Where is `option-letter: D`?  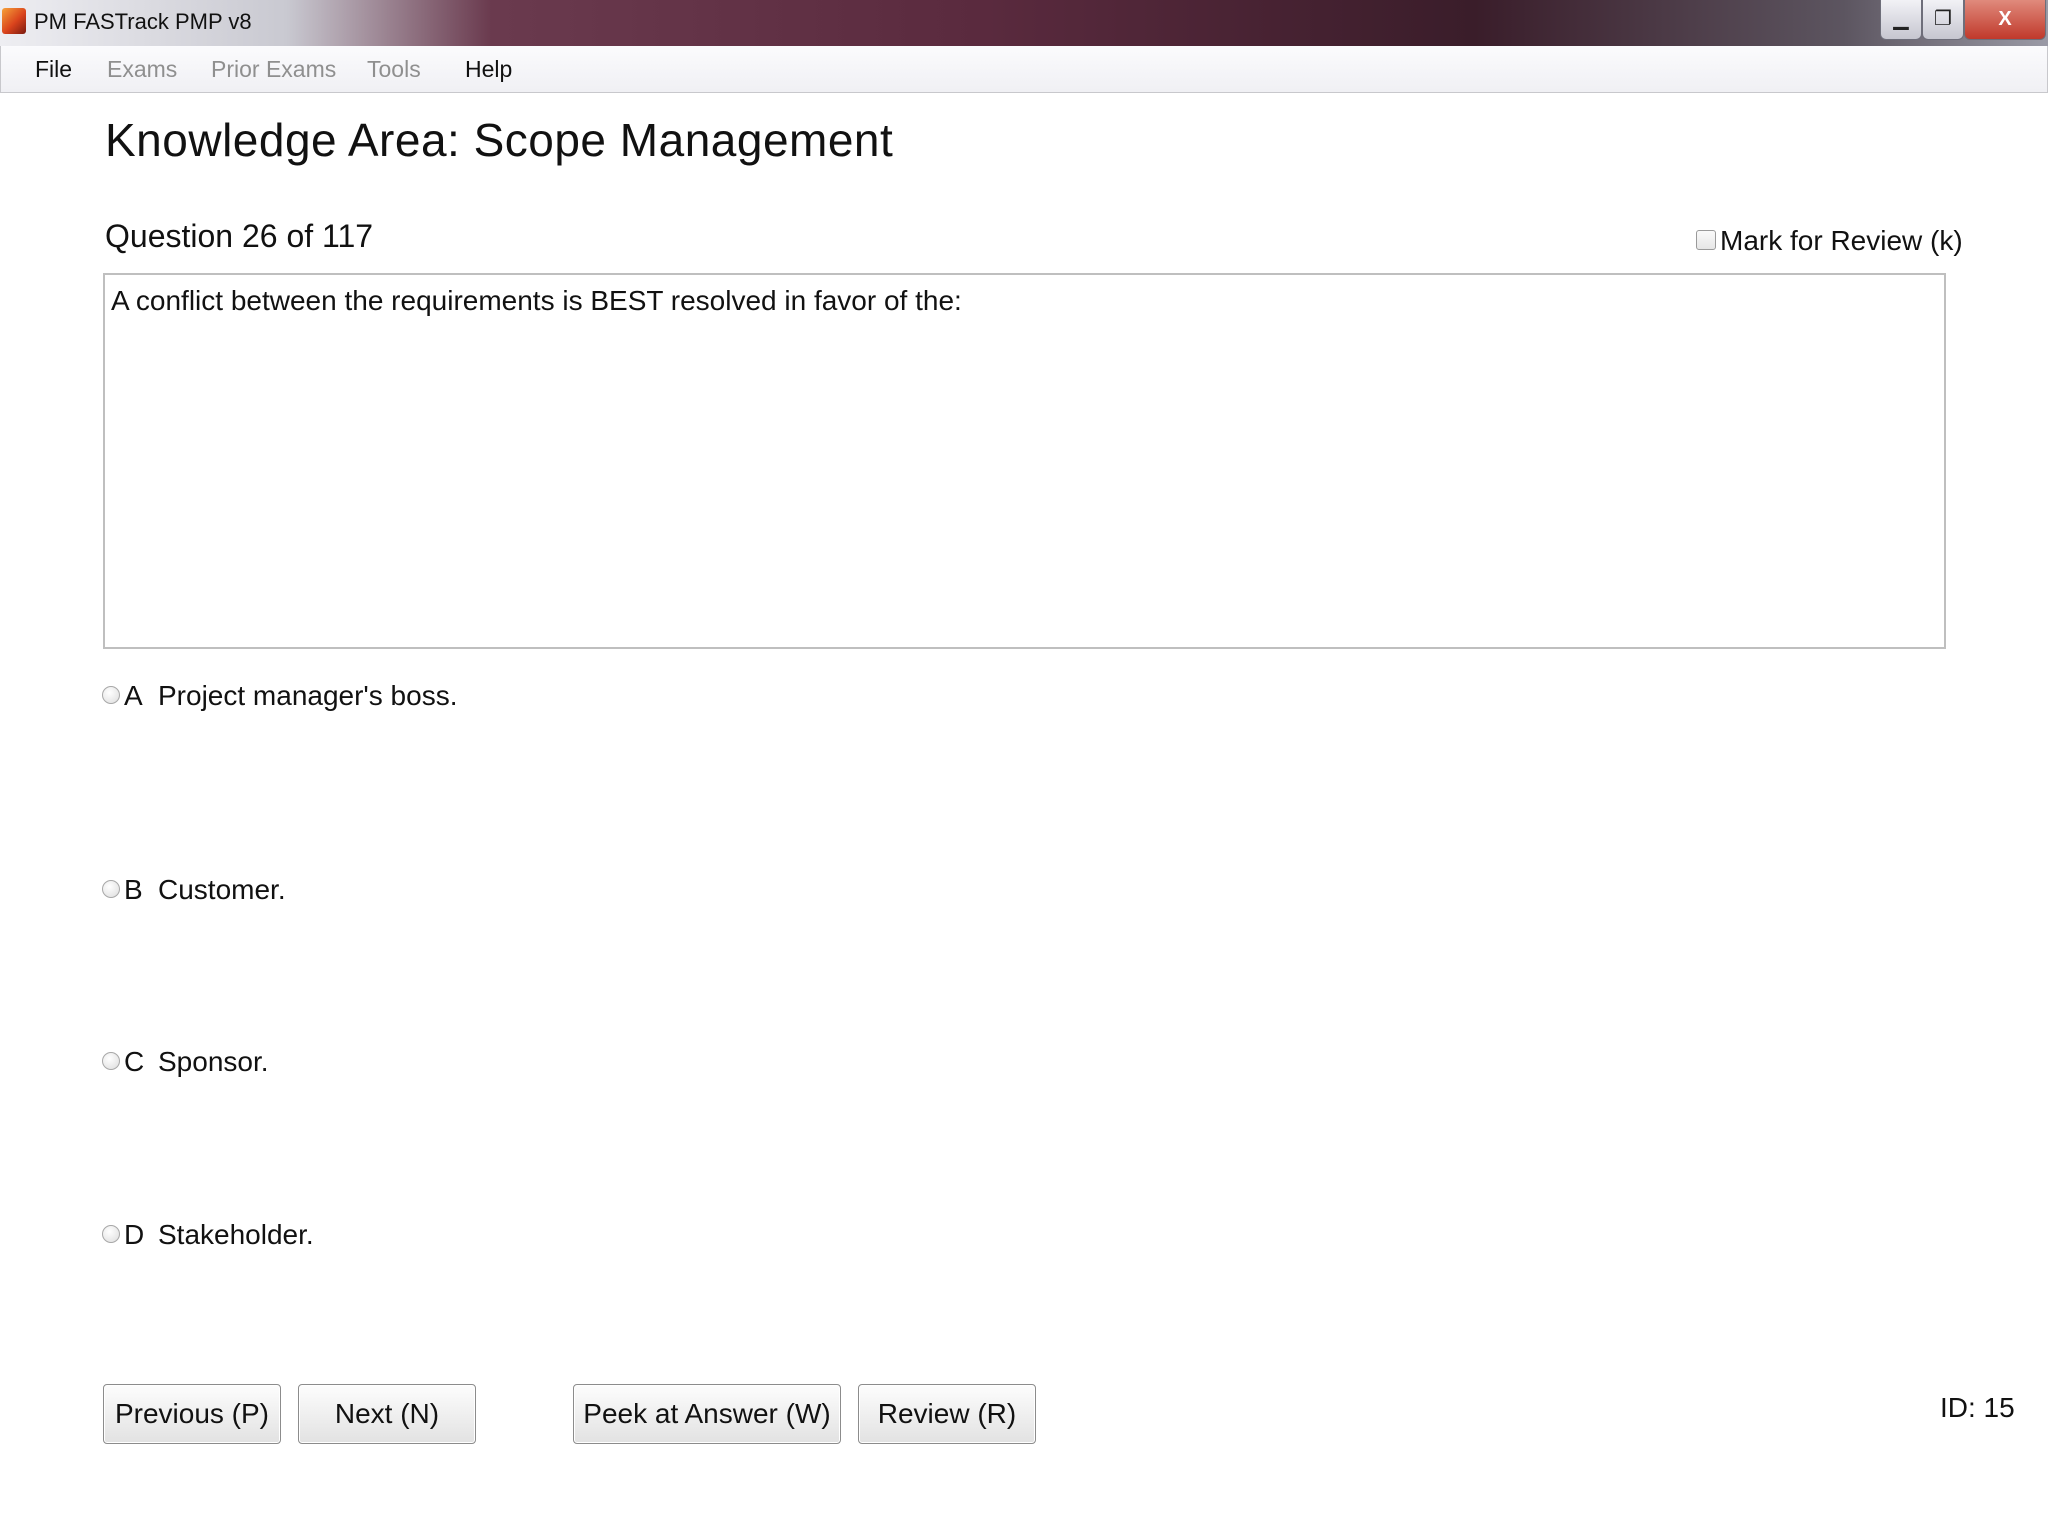
option-letter: D is located at coordinates (134, 1234).